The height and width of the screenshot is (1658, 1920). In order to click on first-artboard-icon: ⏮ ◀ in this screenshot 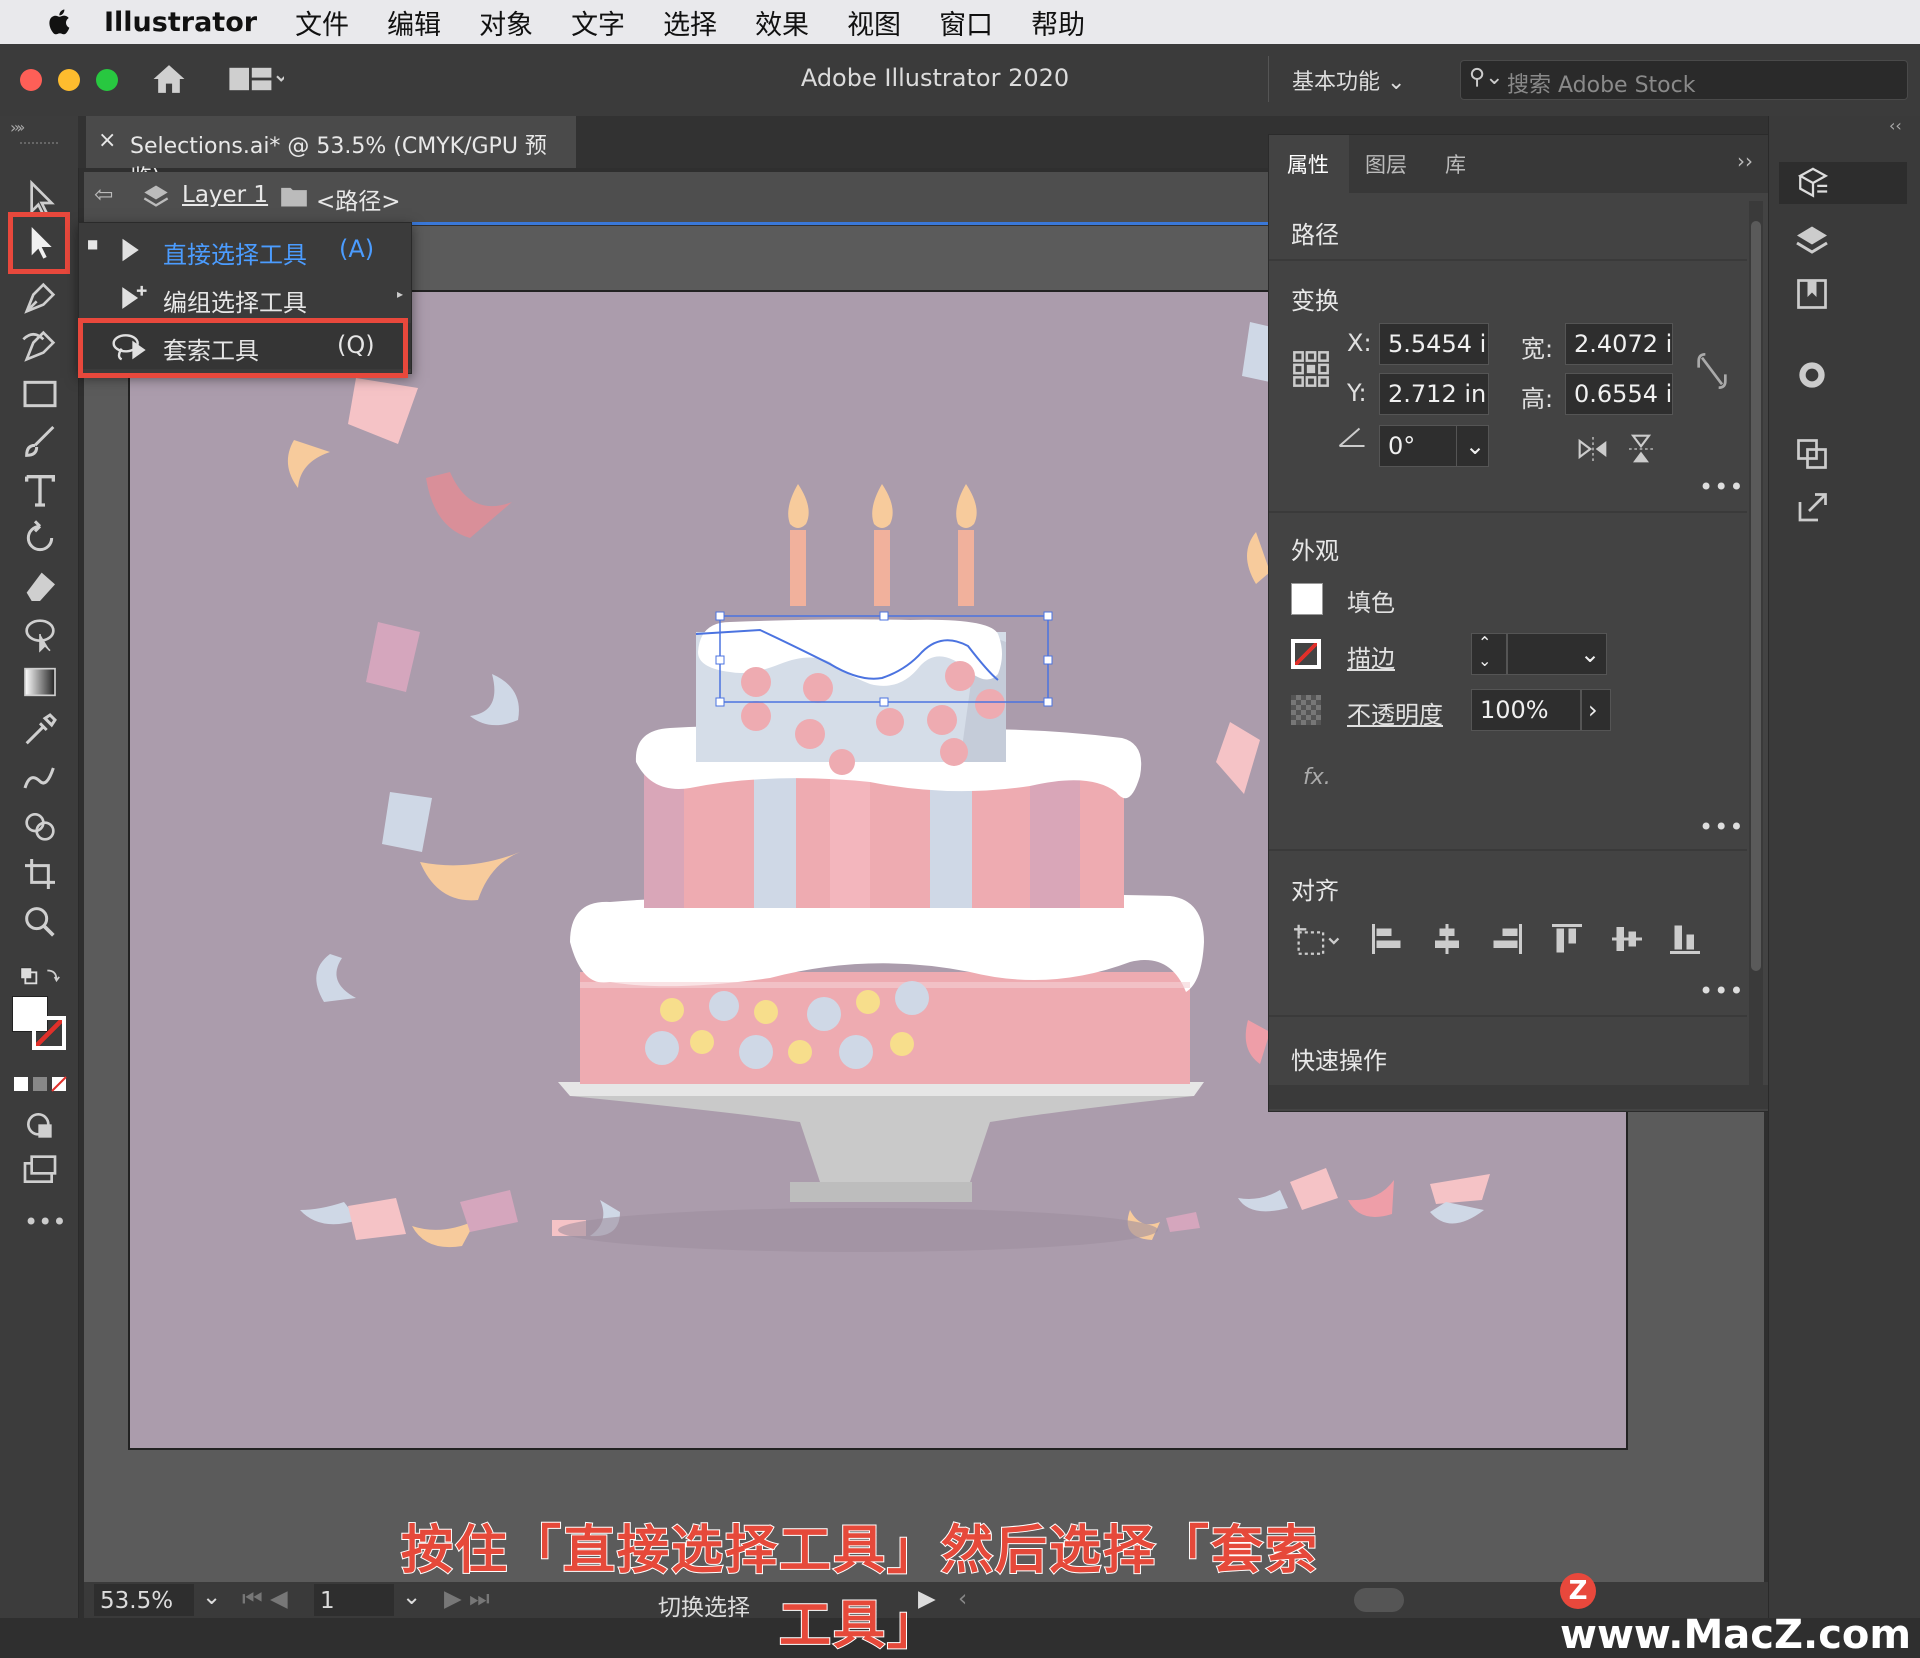, I will do `click(265, 1599)`.